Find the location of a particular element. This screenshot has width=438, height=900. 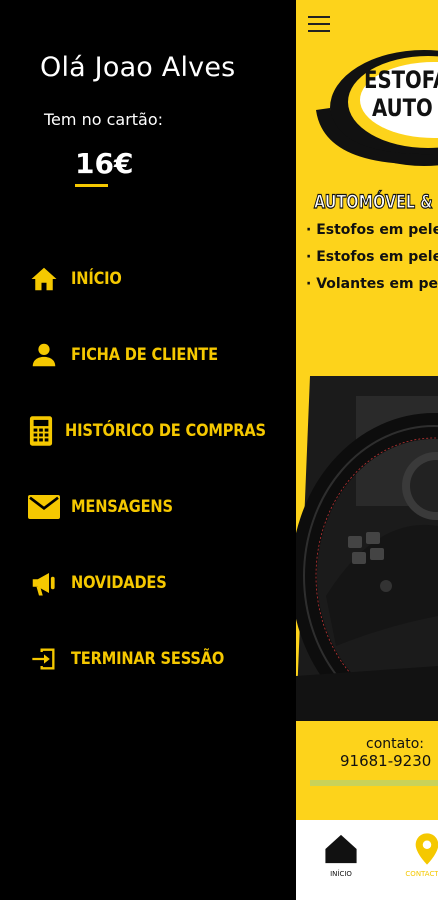

menu-item-terminar-sessao: TERMINAR SESSÃO is located at coordinates (148, 659).